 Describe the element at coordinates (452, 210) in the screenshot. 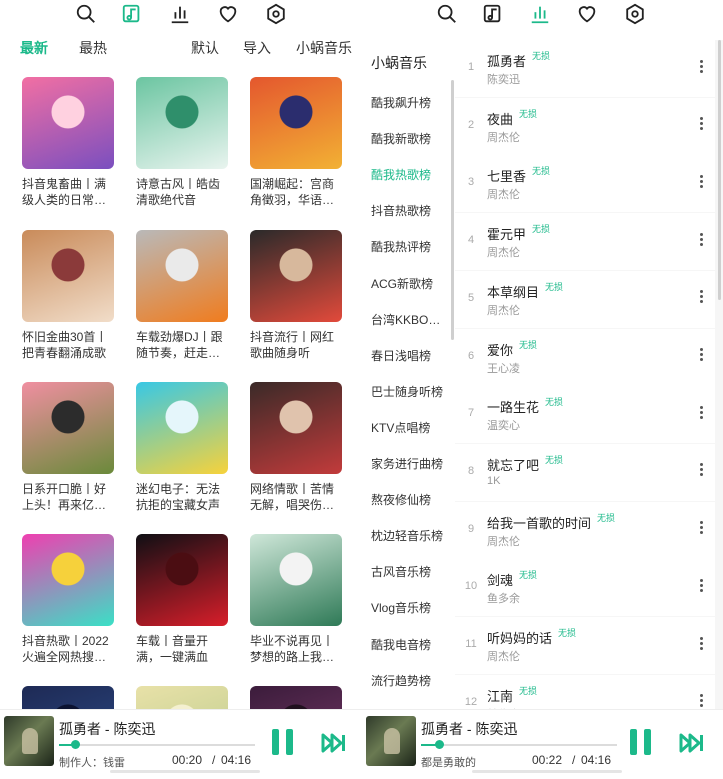

I see `sidebar-scrollbar` at that location.